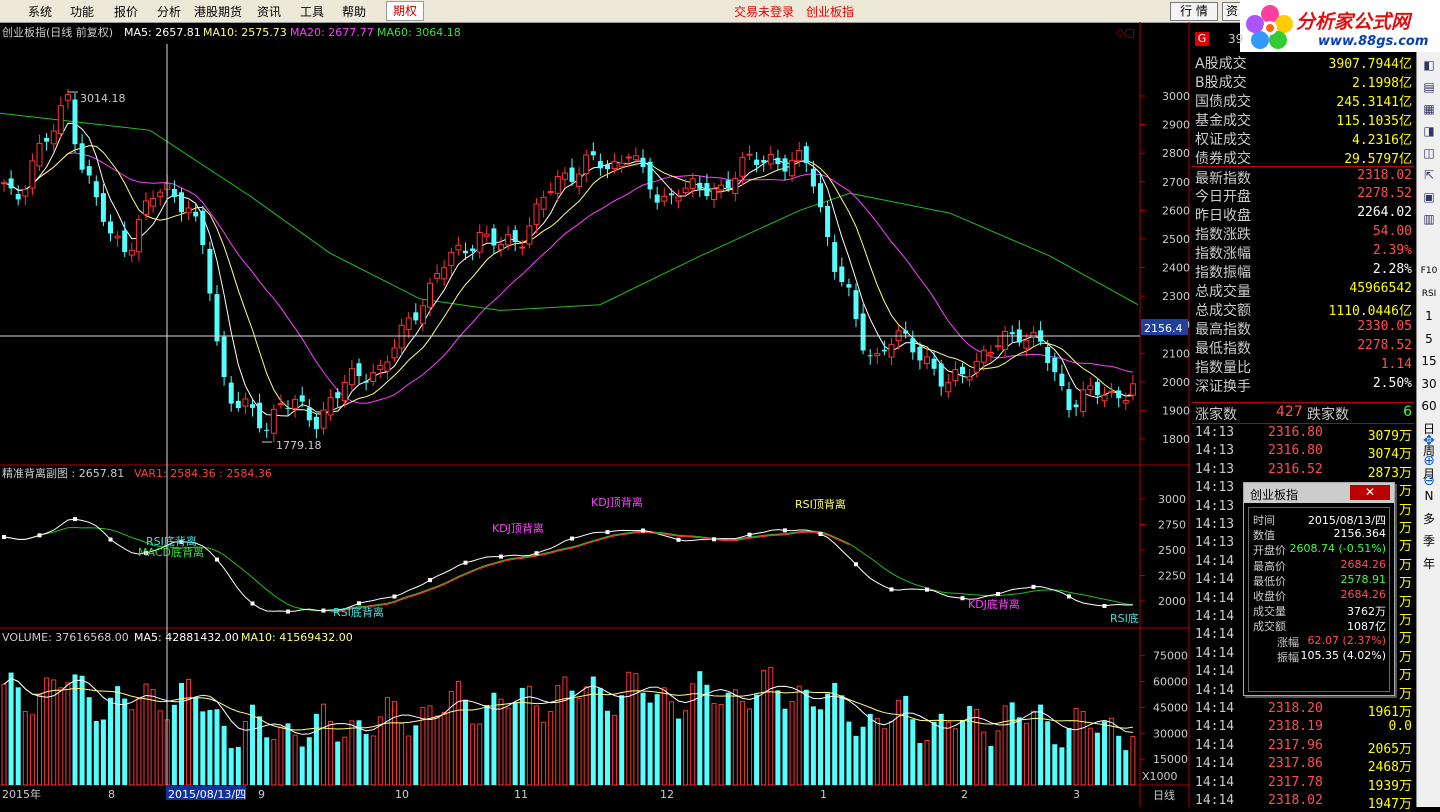  Describe the element at coordinates (1232, 11) in the screenshot. I see `news-button: 资` at that location.